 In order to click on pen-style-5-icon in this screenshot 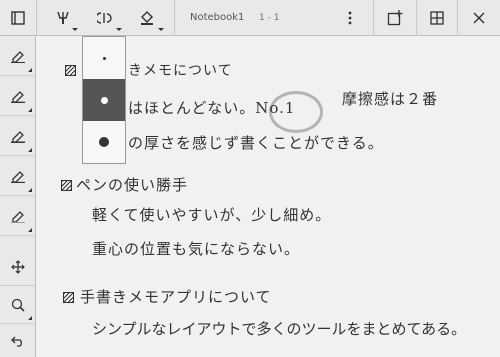, I will do `click(17, 216)`.